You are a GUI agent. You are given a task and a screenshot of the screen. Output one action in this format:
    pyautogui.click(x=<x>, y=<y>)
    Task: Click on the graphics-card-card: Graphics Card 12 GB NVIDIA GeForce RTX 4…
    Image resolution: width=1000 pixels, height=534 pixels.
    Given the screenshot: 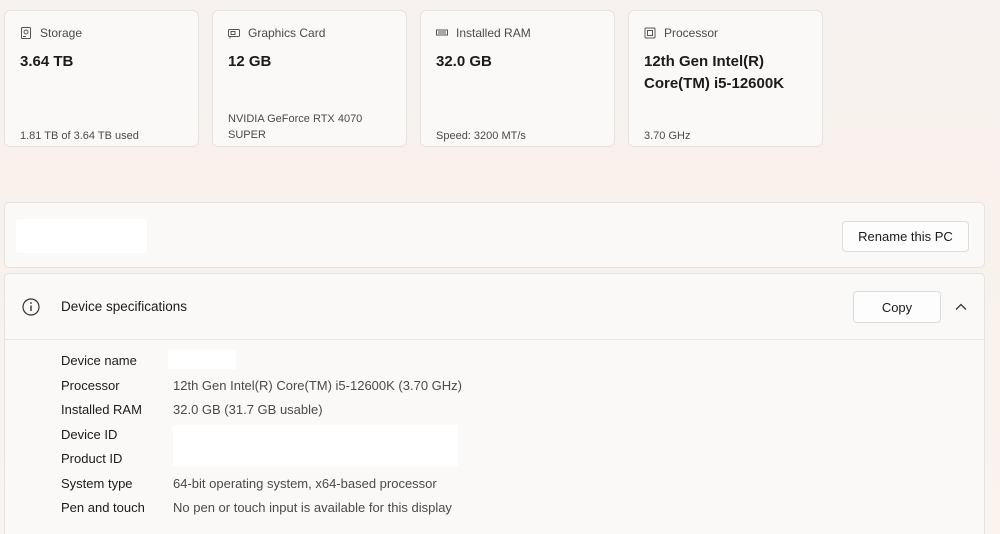 What is the action you would take?
    pyautogui.click(x=309, y=78)
    